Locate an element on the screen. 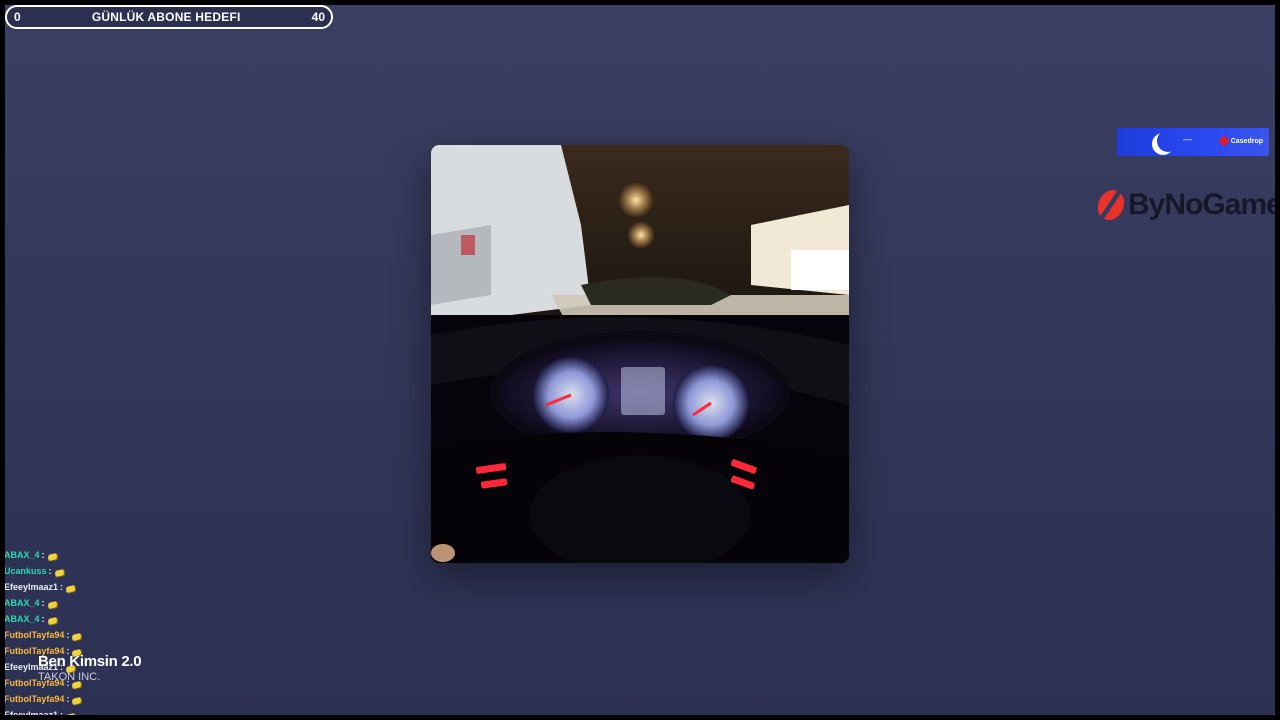  now-playing: Ben Kimsin 2.0 TAKON INC. is located at coordinates (90, 668).